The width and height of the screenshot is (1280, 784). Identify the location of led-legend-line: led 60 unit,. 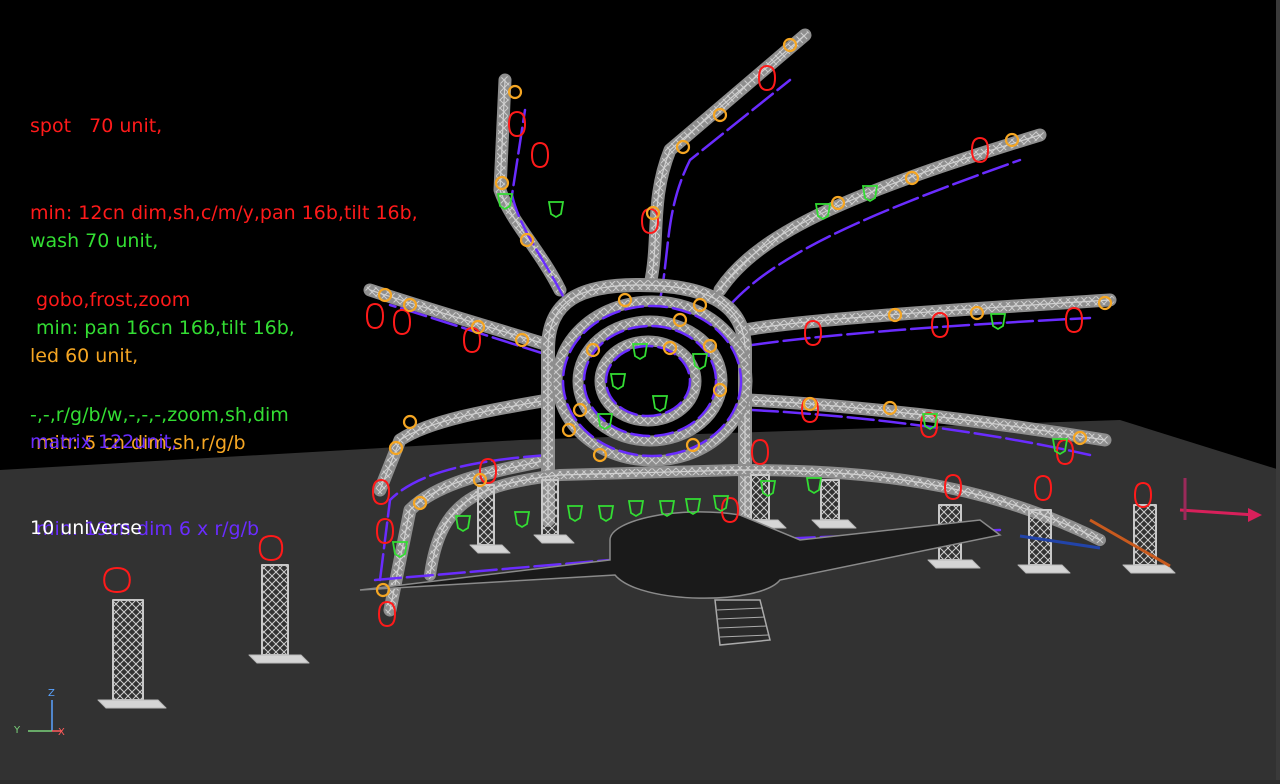
(84, 356).